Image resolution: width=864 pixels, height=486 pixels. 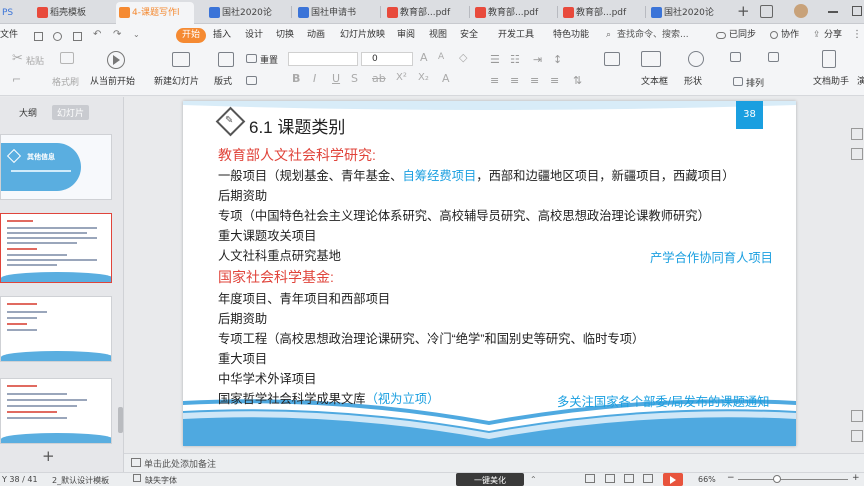 What do you see at coordinates (557, 59) in the screenshot?
I see `line-spacing-icon: ↕` at bounding box center [557, 59].